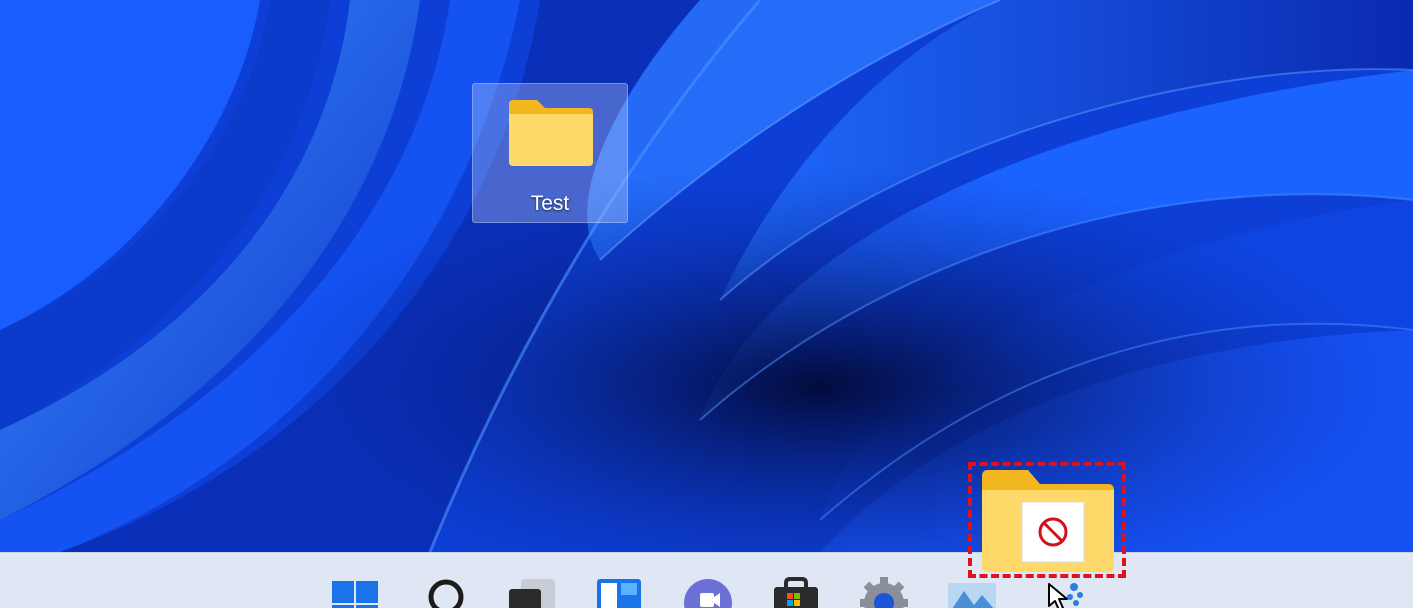 Image resolution: width=1413 pixels, height=608 pixels. I want to click on taskbar, so click(706, 580).